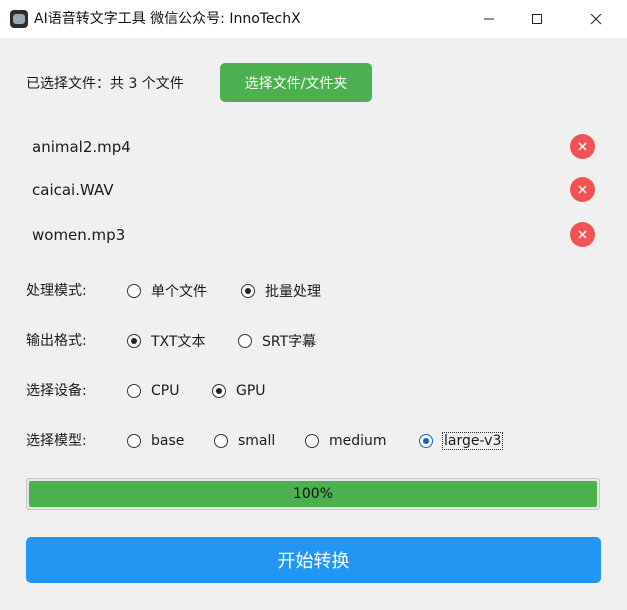  I want to click on radio-single-file: 单个文件, so click(167, 291).